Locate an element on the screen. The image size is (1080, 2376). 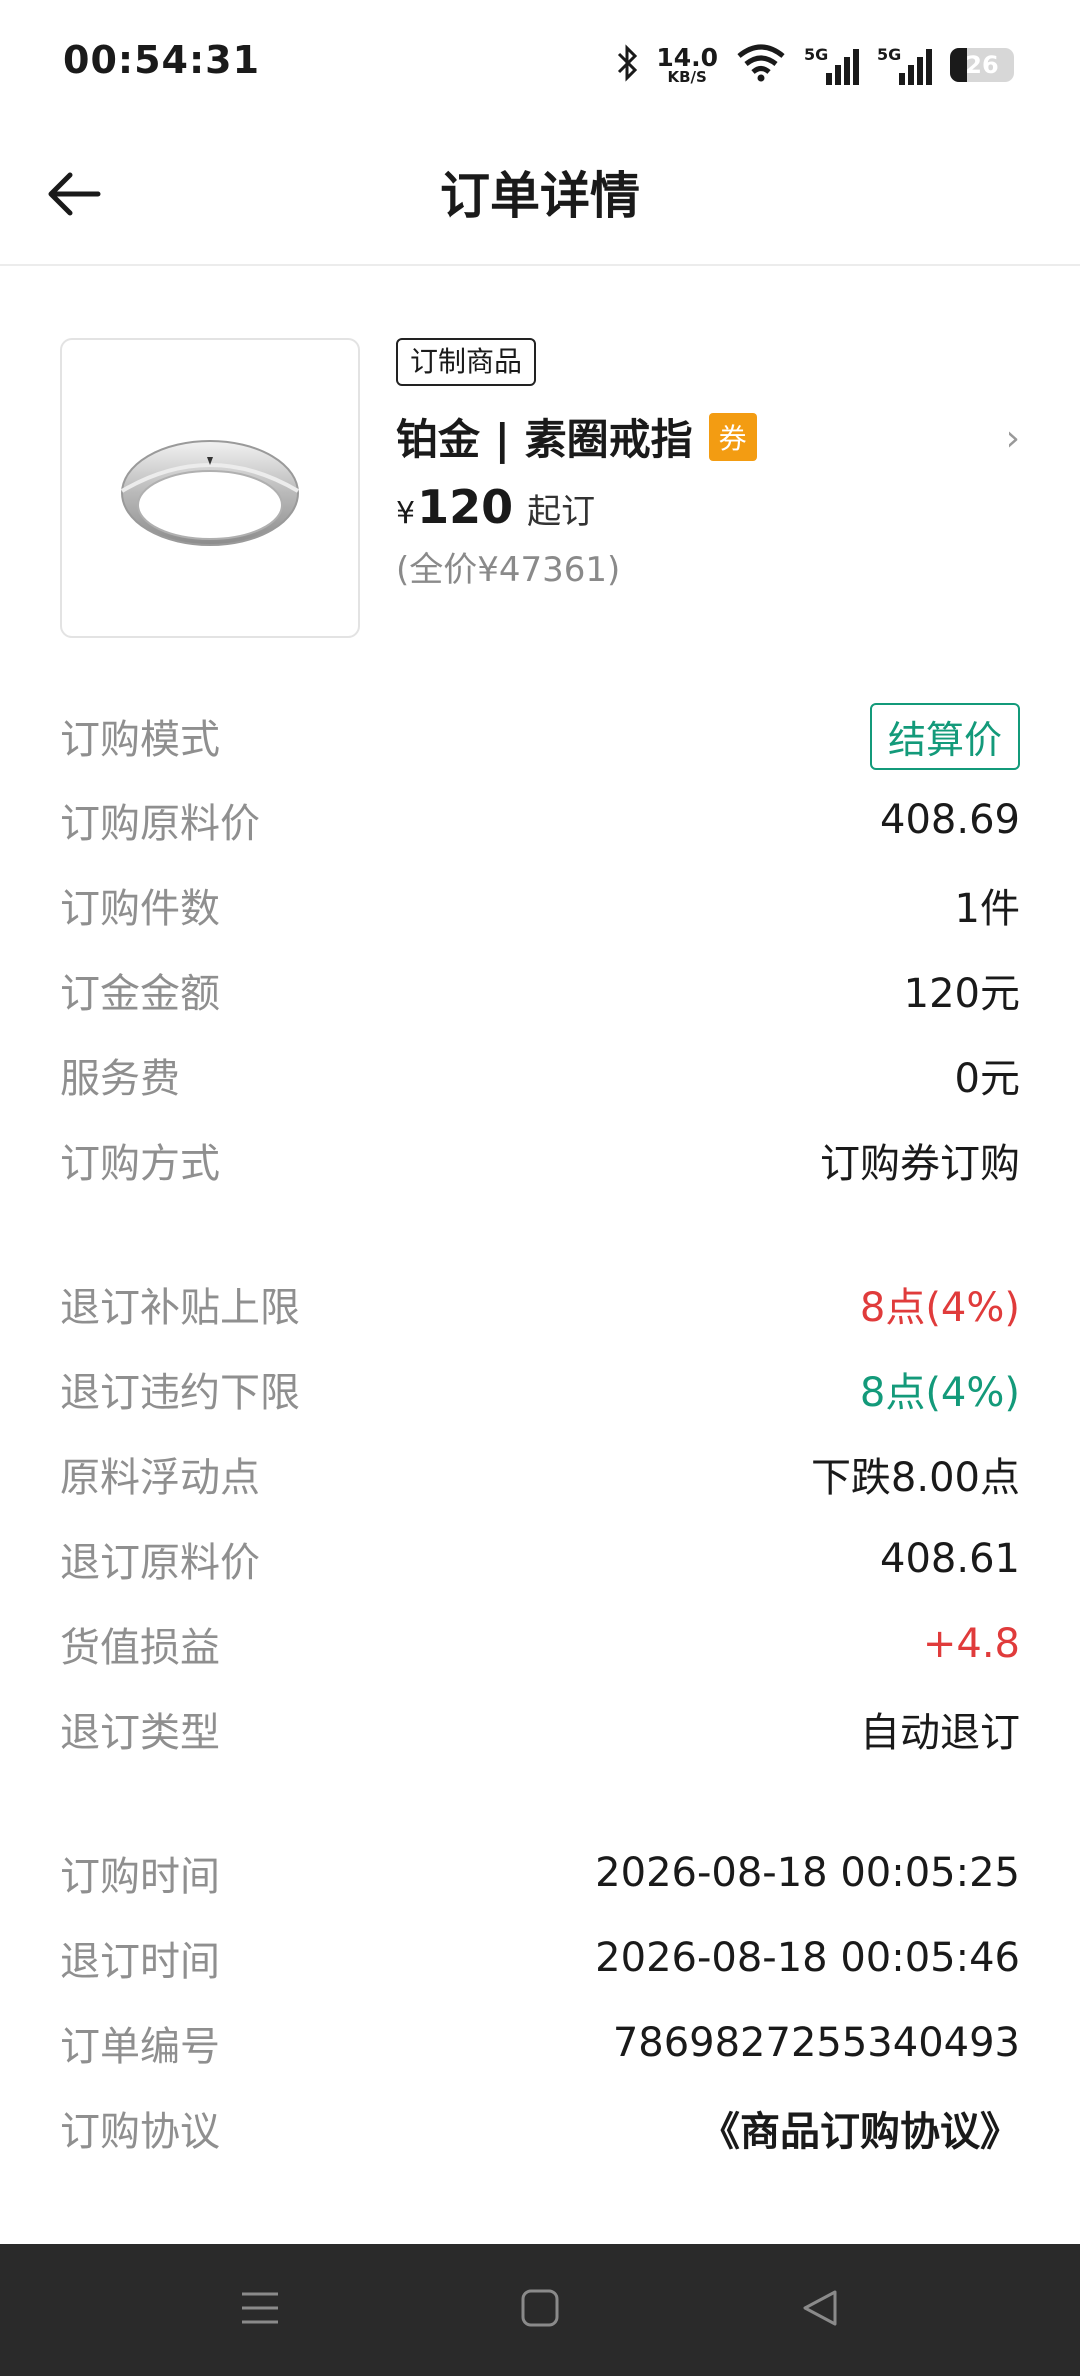
bluetooth-icon is located at coordinates (627, 65).